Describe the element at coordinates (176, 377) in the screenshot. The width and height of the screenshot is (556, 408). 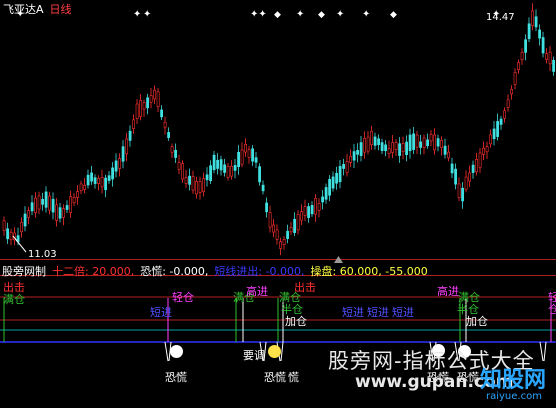
I see `panic-label: 恐慌` at that location.